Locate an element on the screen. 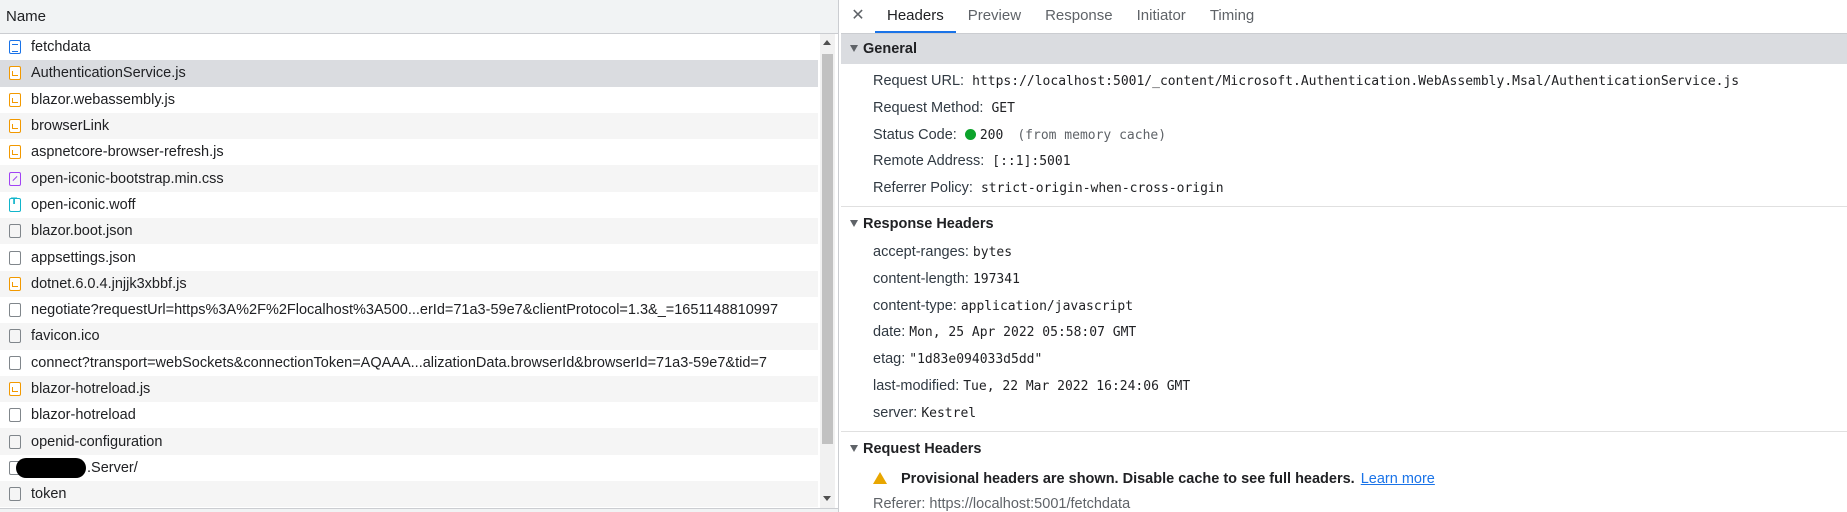  request-list-scrollbar is located at coordinates (827, 273).